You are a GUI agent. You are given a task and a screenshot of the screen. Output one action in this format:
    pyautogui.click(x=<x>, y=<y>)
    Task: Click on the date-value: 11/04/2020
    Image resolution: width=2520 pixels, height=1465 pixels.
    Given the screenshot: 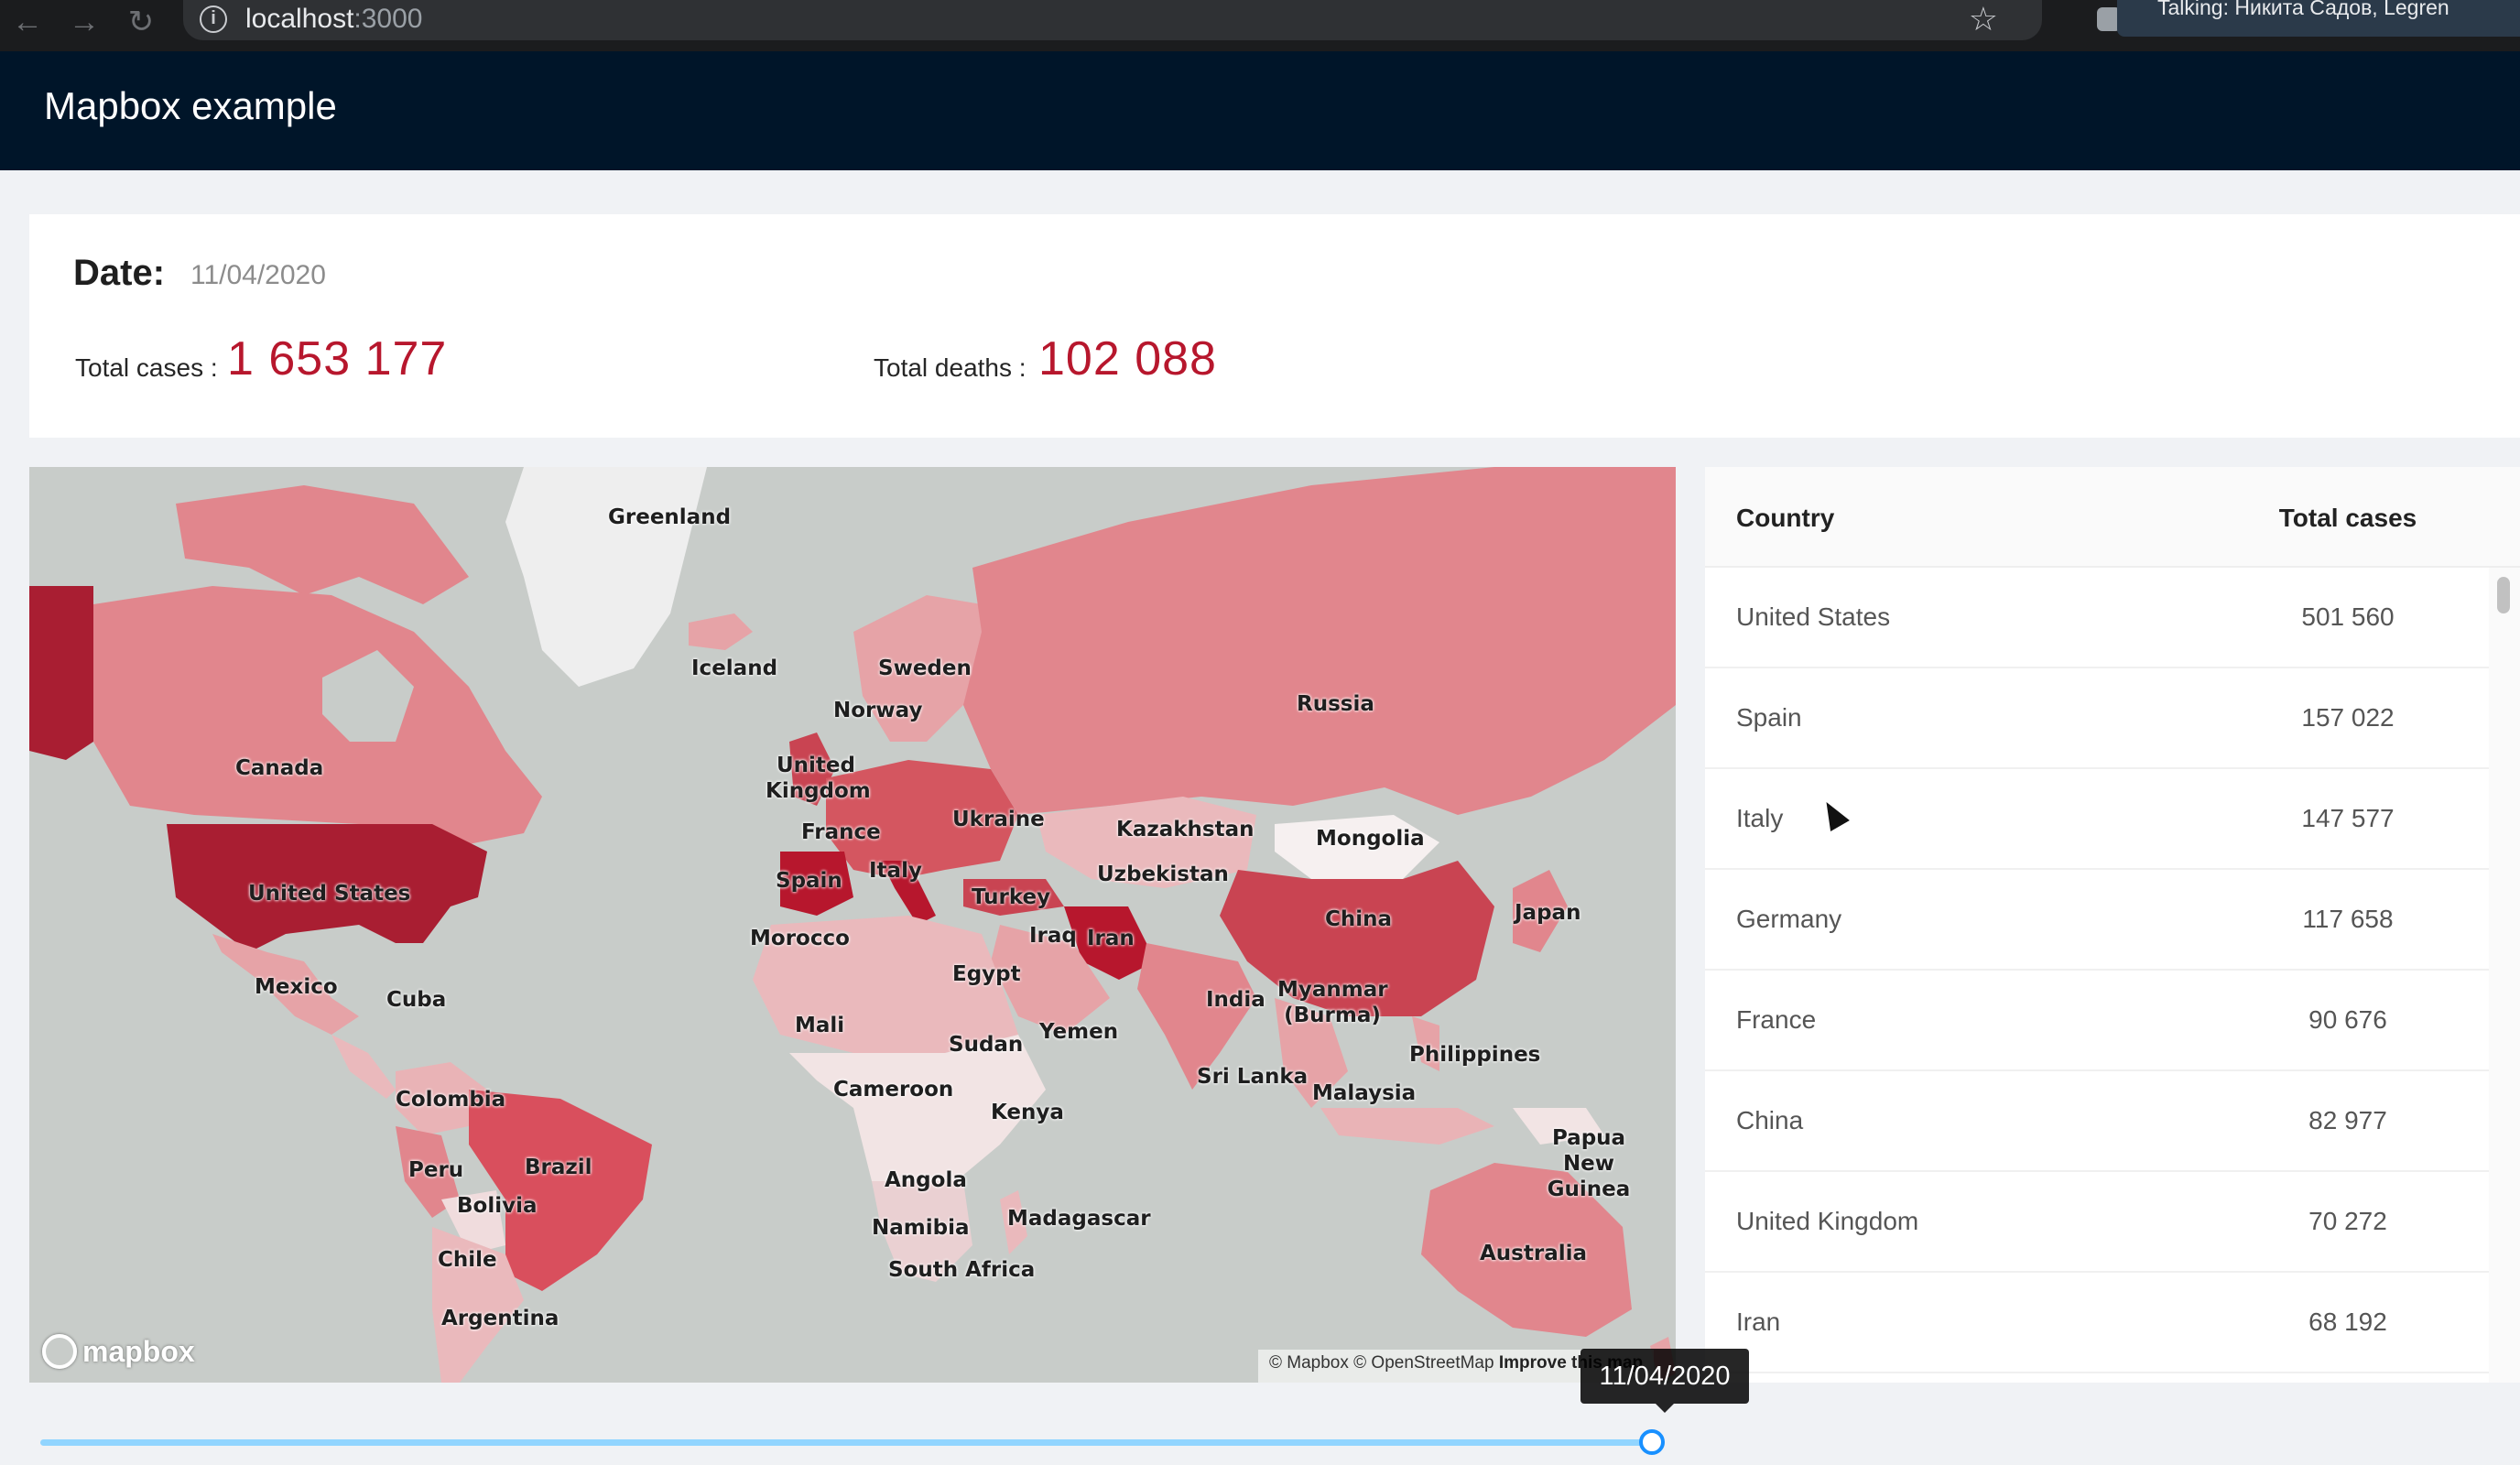 What is the action you would take?
    pyautogui.click(x=258, y=275)
    